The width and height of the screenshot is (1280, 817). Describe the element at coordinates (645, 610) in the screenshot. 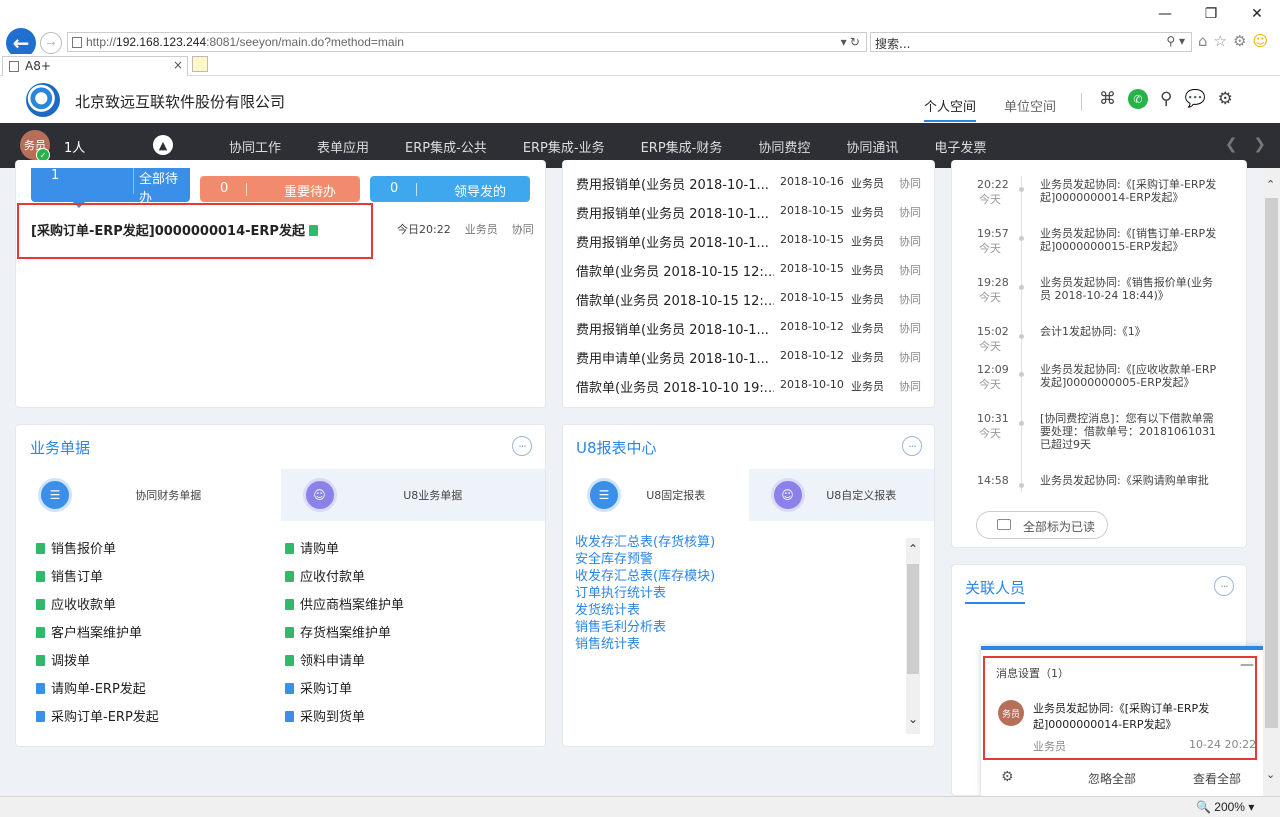

I see `report-link: 发货统计表` at that location.